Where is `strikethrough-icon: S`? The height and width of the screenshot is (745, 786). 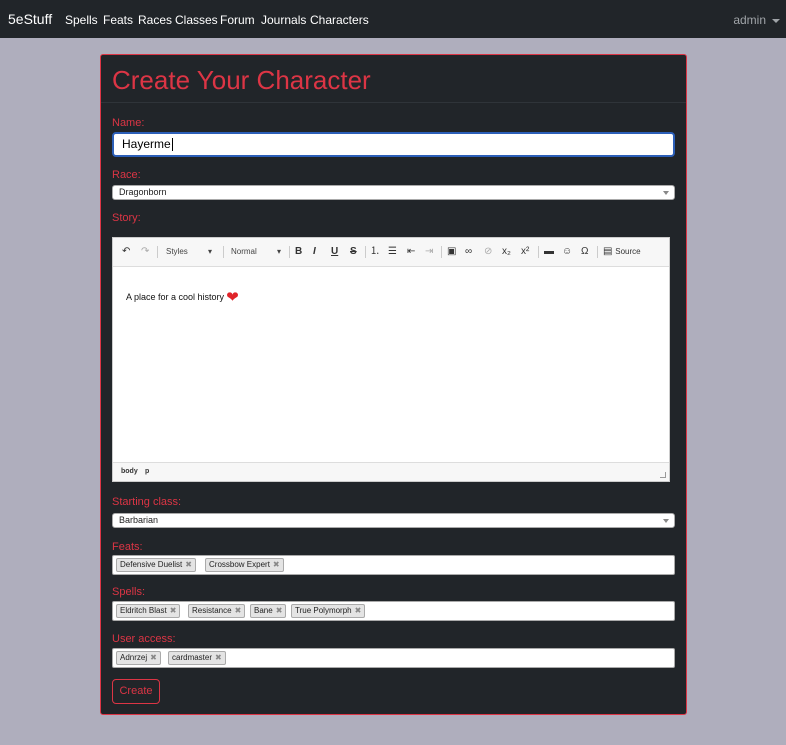
strikethrough-icon: S is located at coordinates (353, 252).